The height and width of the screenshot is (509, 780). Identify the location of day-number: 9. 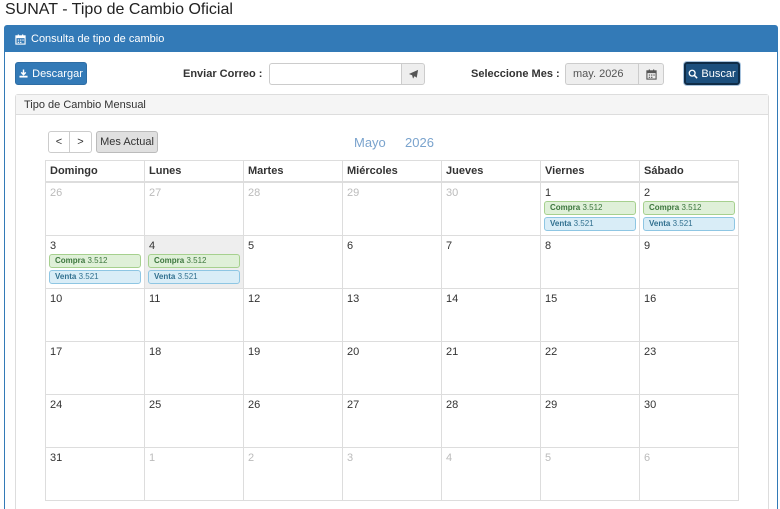
(647, 245).